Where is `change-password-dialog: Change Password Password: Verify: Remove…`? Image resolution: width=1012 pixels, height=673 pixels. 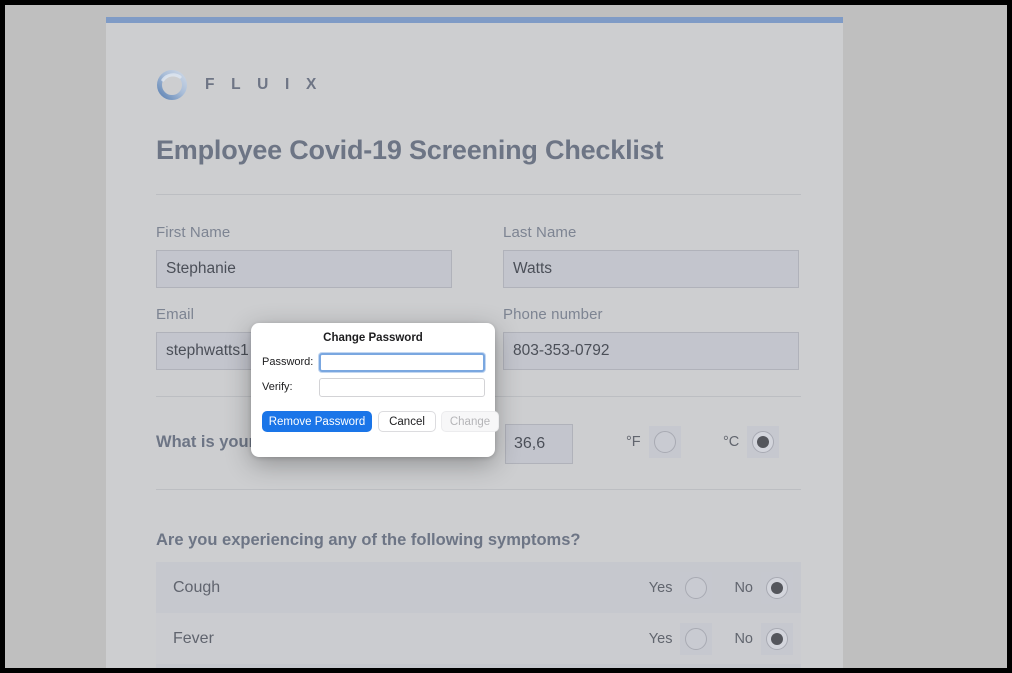 change-password-dialog: Change Password Password: Verify: Remove… is located at coordinates (375, 390).